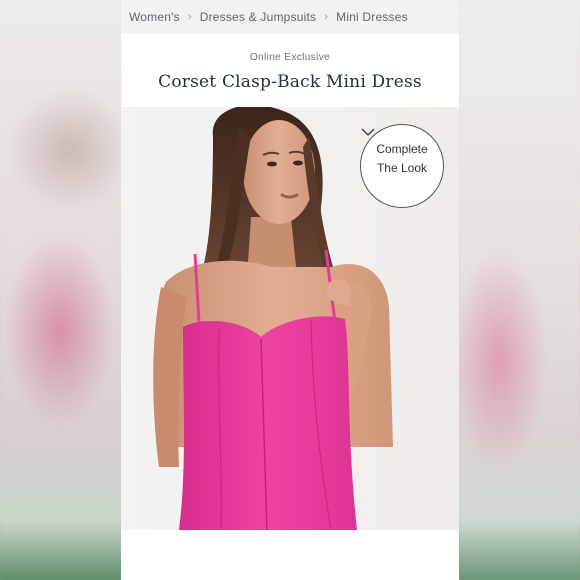  I want to click on page-footer-space, so click(290, 555).